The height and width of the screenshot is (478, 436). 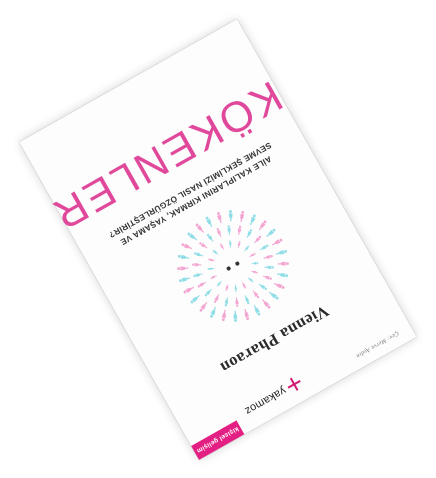 I want to click on publisher-logo: yakamoz, so click(x=273, y=396).